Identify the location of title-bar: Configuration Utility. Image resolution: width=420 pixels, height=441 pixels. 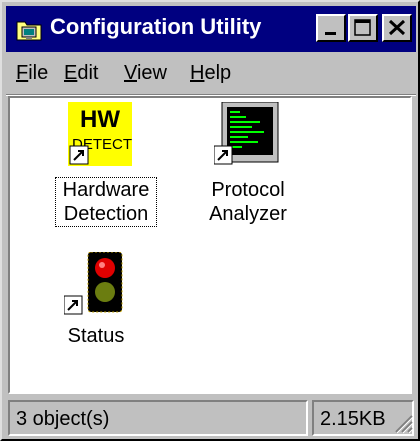
(211, 29).